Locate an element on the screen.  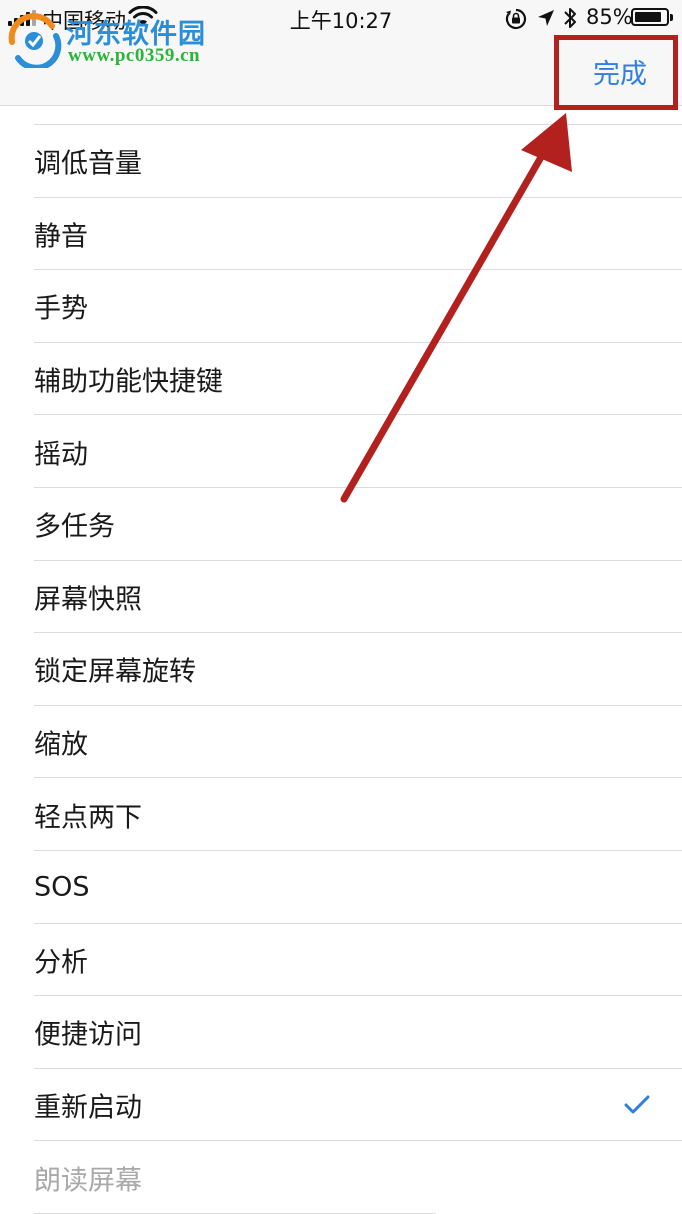
list-item: 便捷访问 is located at coordinates (341, 1032).